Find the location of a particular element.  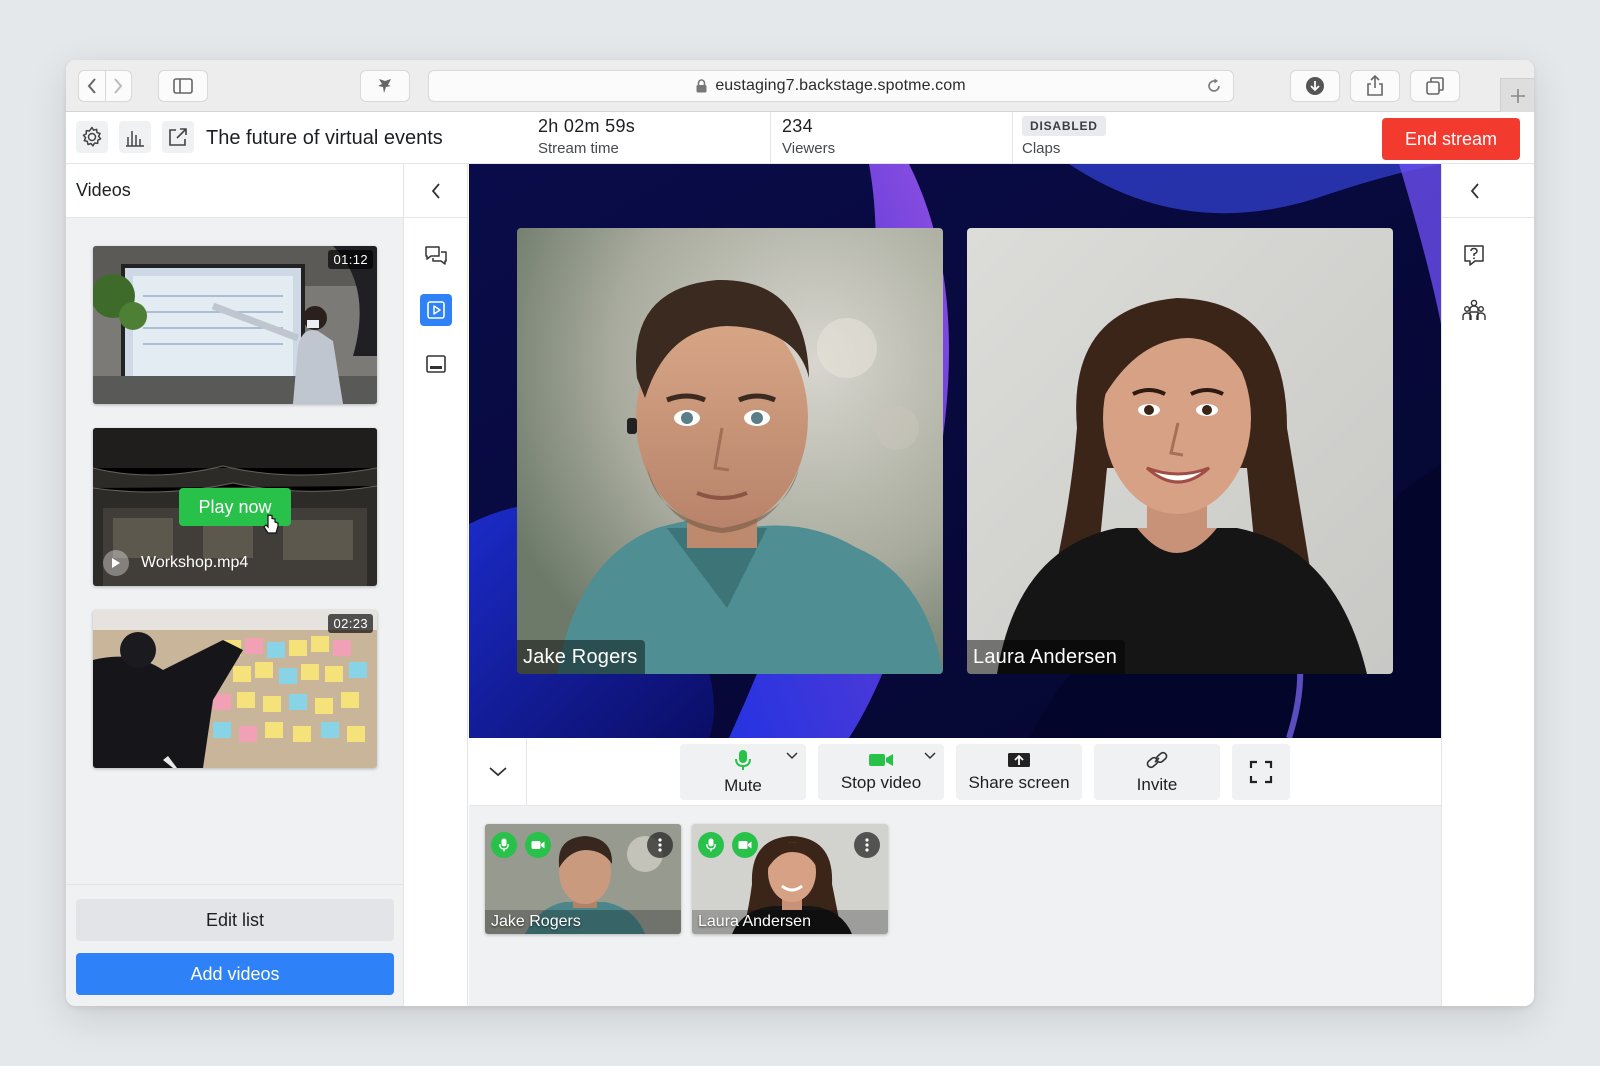

stream-time-label: Stream time is located at coordinates (578, 148).